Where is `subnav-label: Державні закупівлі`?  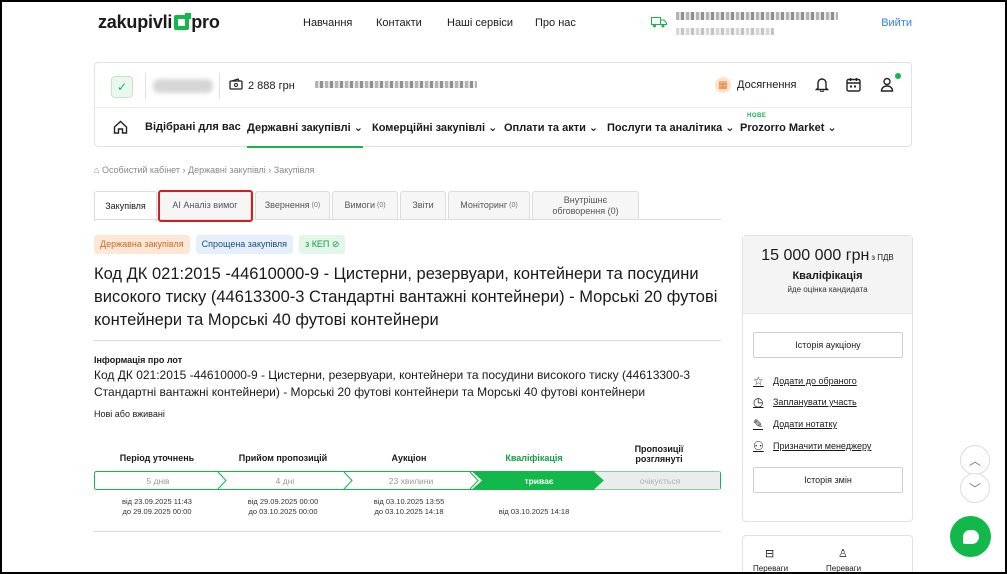 subnav-label: Державні закупівлі is located at coordinates (299, 128).